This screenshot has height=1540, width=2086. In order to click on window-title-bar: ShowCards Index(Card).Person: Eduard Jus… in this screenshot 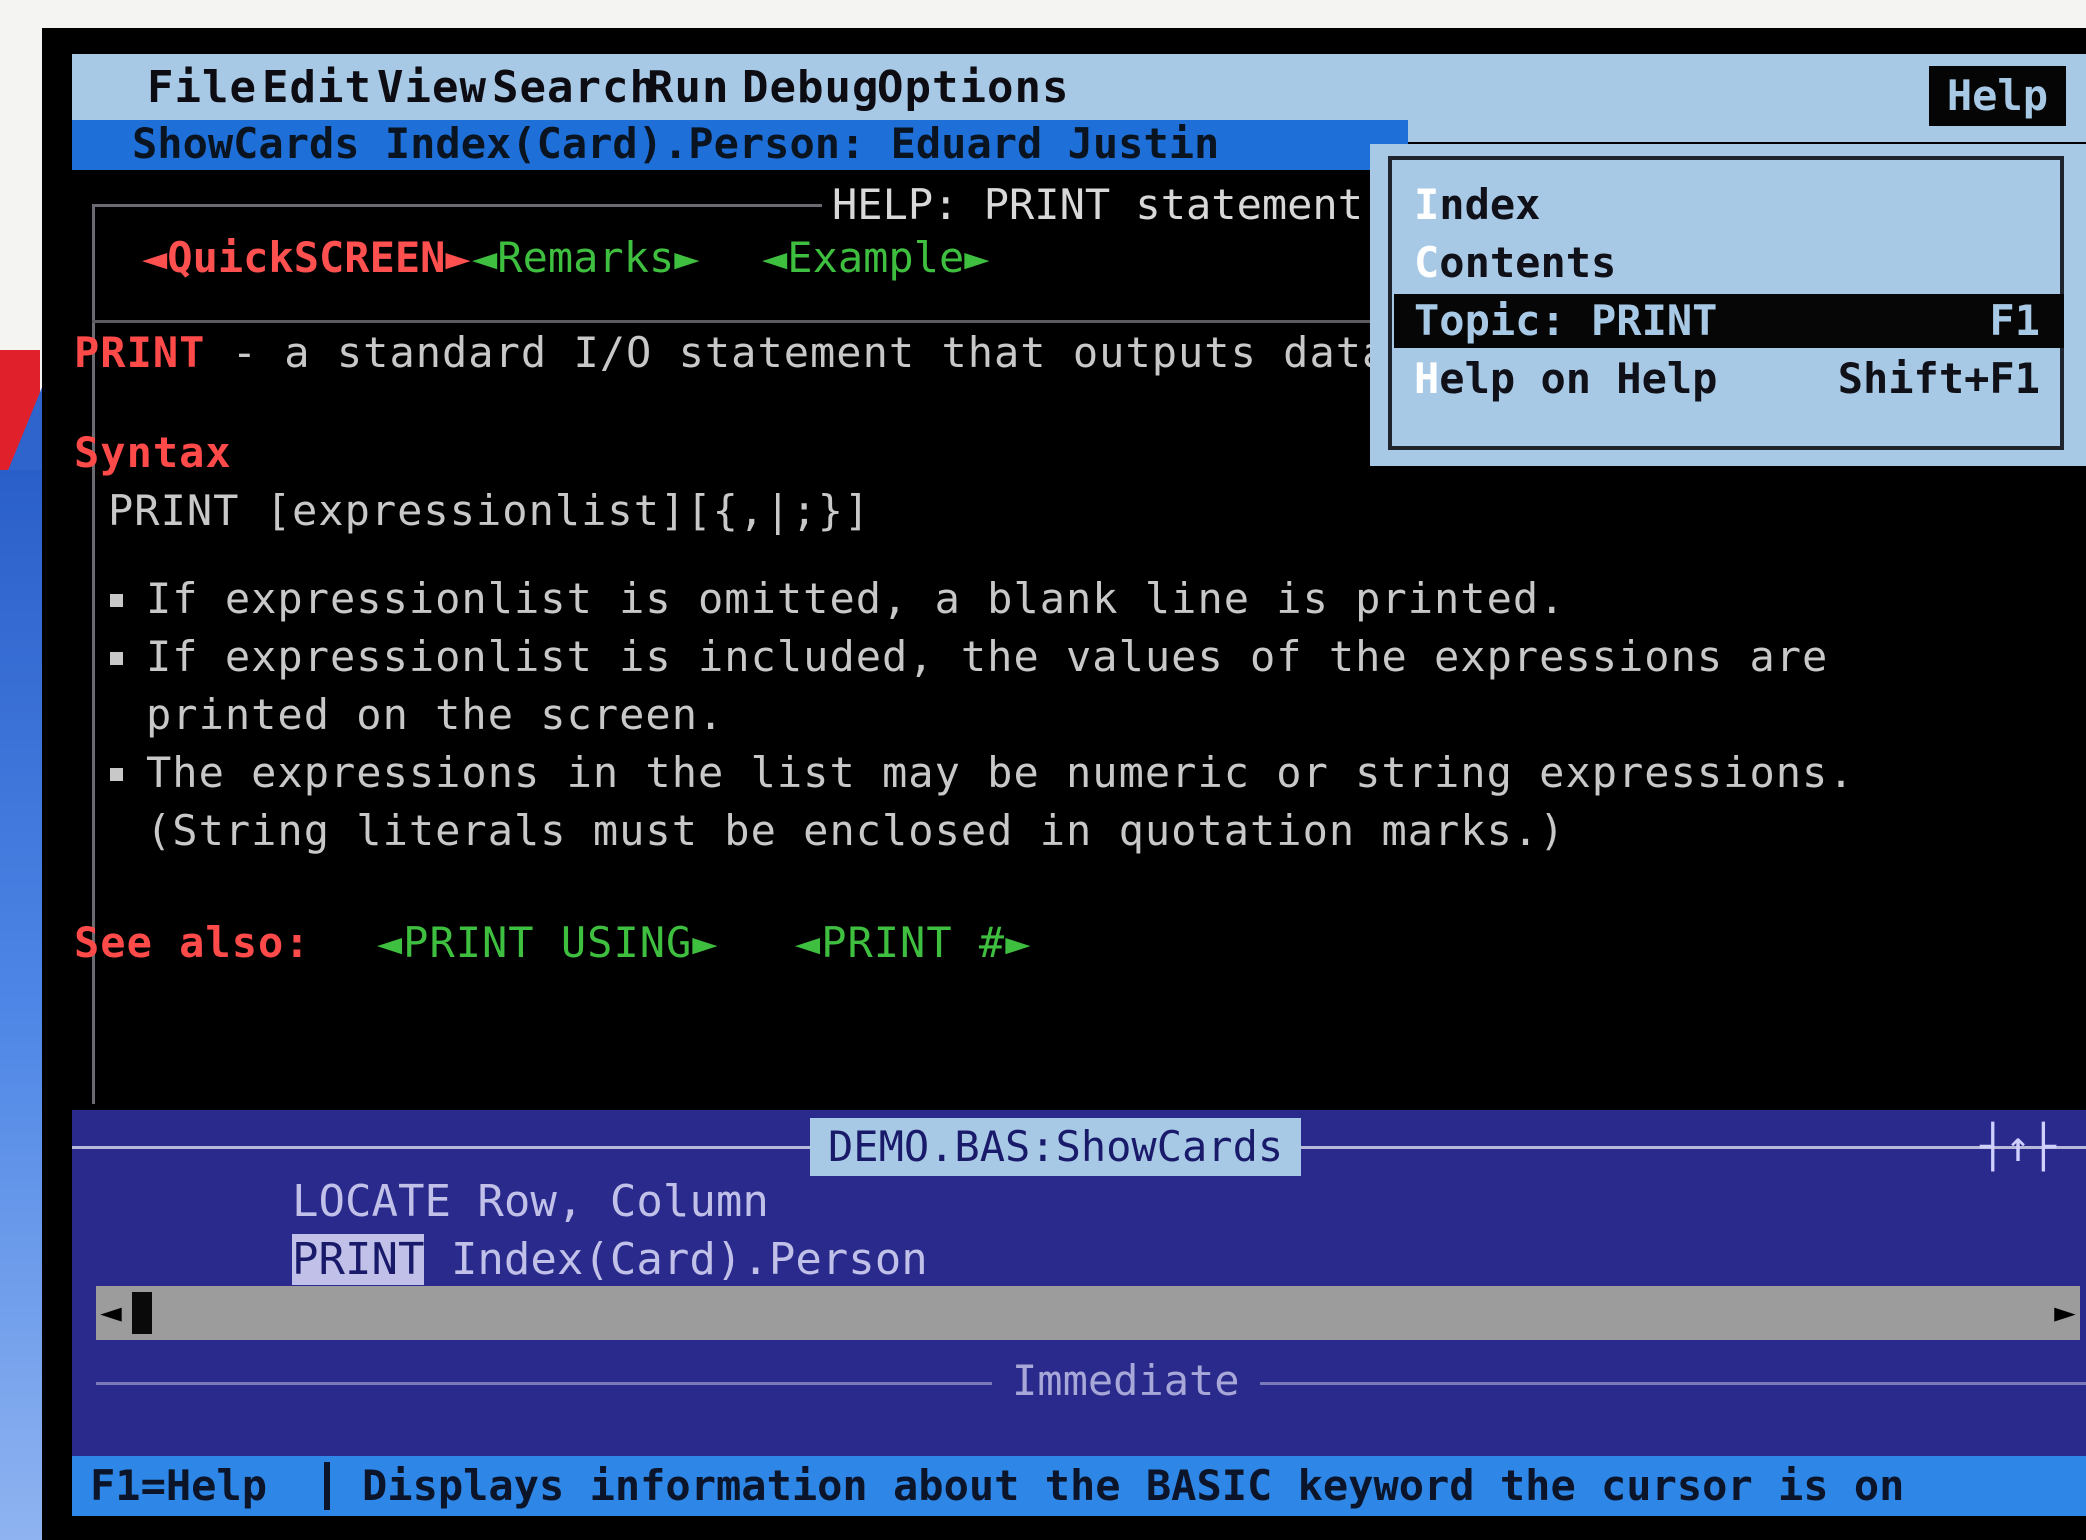, I will do `click(740, 145)`.